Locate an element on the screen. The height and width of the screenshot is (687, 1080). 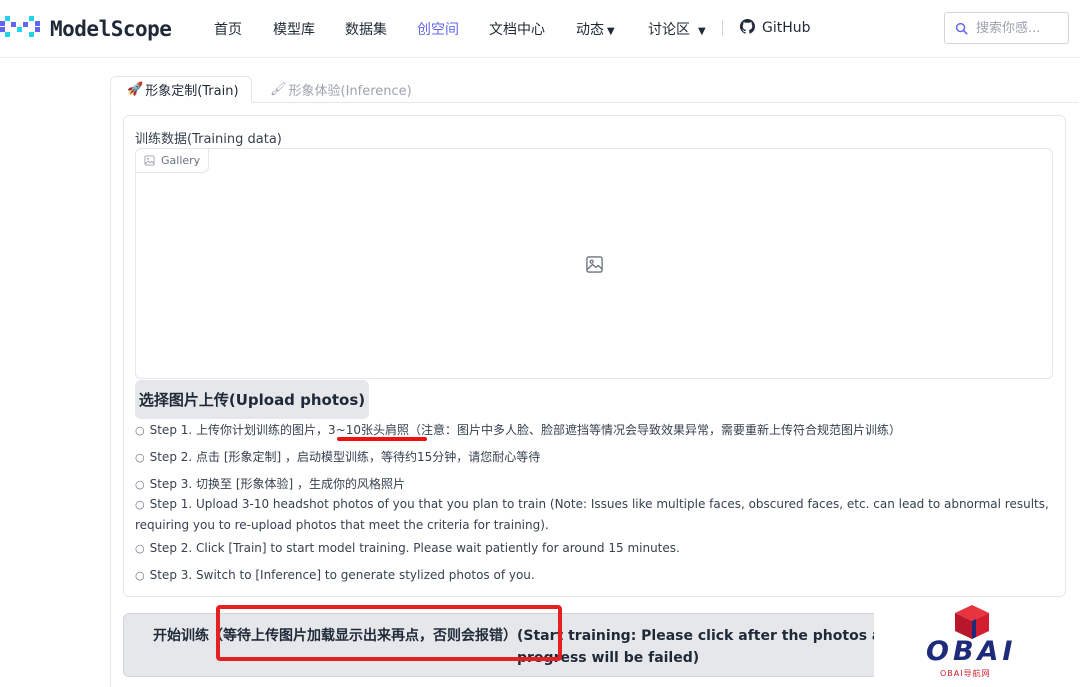
nav-community-label: 讨论区 is located at coordinates (669, 30).